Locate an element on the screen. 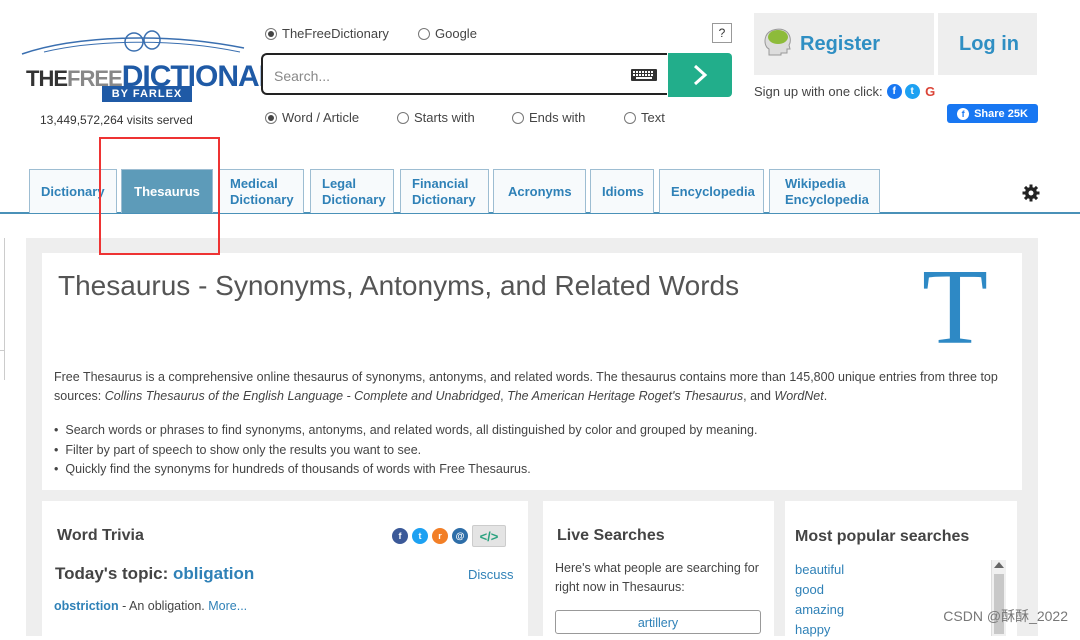 Image resolution: width=1080 pixels, height=640 pixels. tab-label: Medical Dictionary is located at coordinates (262, 191).